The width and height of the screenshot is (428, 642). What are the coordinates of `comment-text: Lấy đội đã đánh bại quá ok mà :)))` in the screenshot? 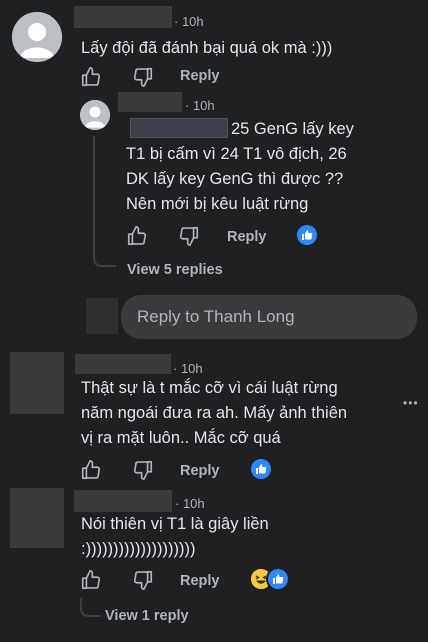 It's located at (207, 48).